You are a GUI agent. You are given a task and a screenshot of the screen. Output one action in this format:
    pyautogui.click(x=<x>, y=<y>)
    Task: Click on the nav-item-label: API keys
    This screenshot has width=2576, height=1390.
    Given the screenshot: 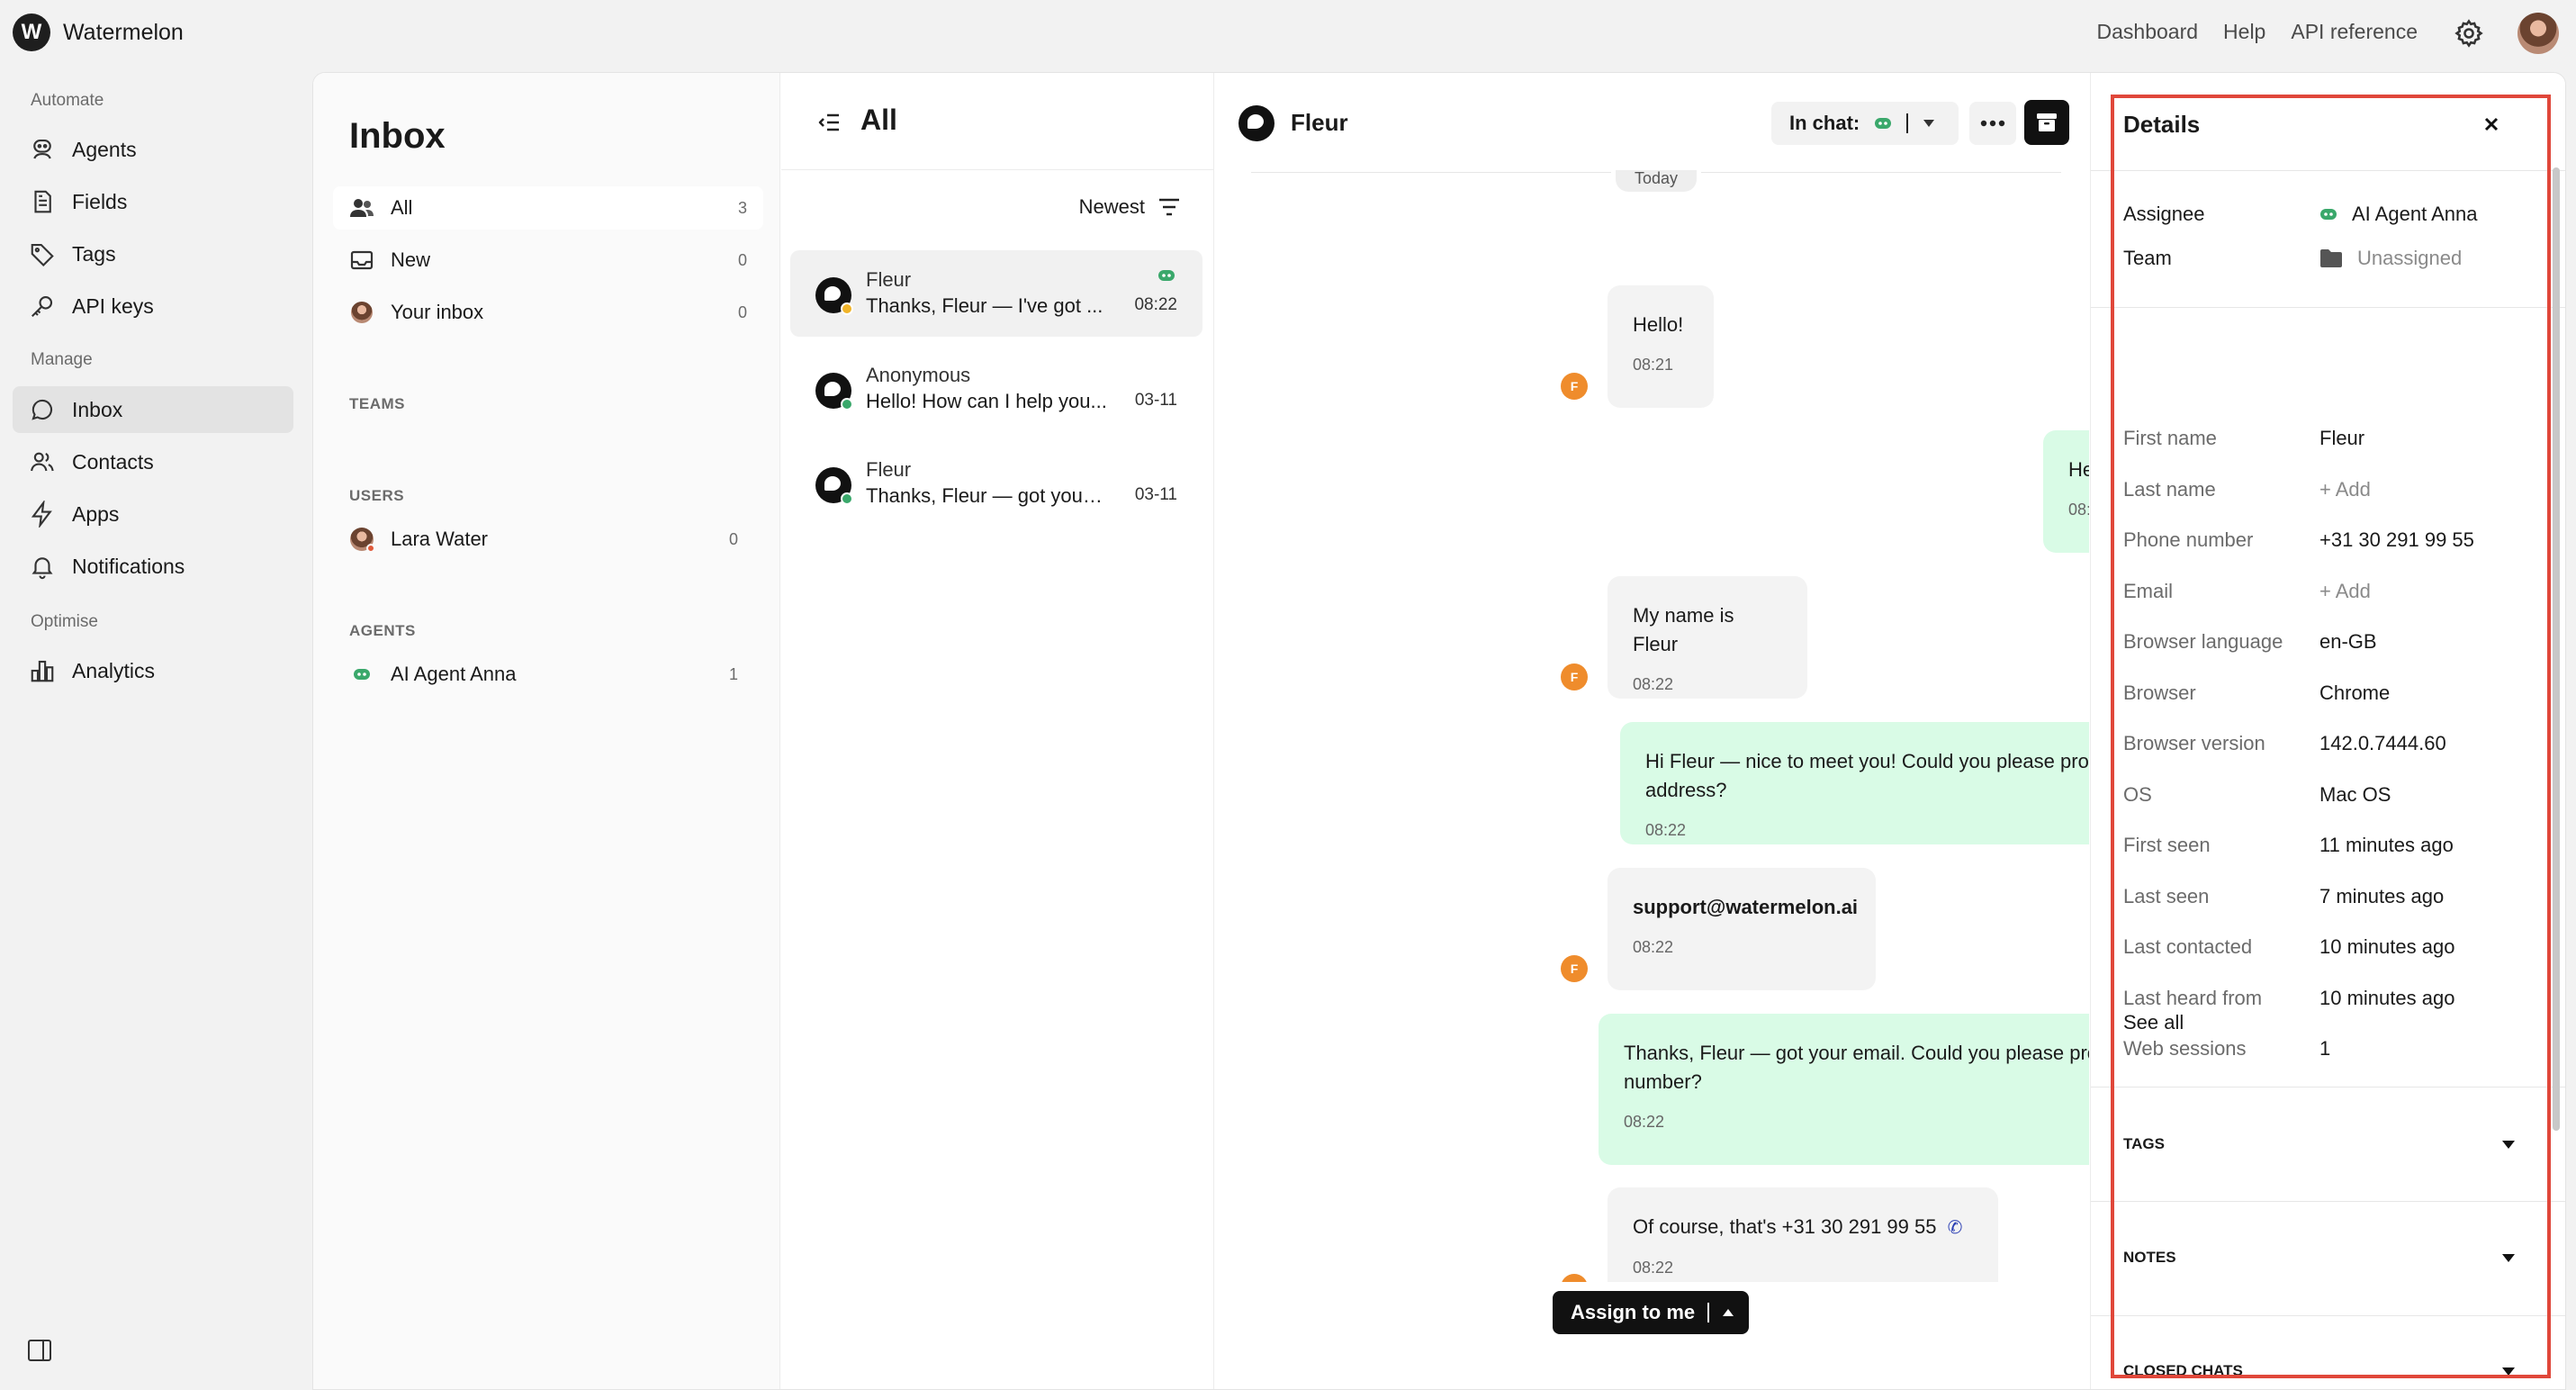 What is the action you would take?
    pyautogui.click(x=113, y=305)
    